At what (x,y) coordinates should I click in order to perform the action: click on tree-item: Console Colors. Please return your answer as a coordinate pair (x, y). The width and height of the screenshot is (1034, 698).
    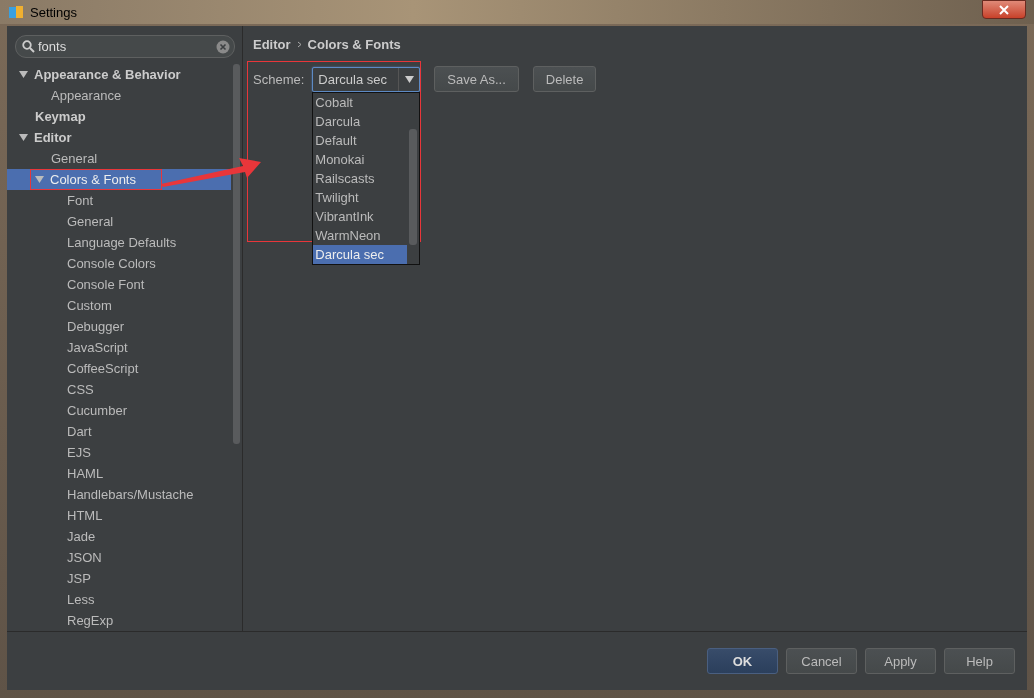
    Looking at the image, I should click on (119, 263).